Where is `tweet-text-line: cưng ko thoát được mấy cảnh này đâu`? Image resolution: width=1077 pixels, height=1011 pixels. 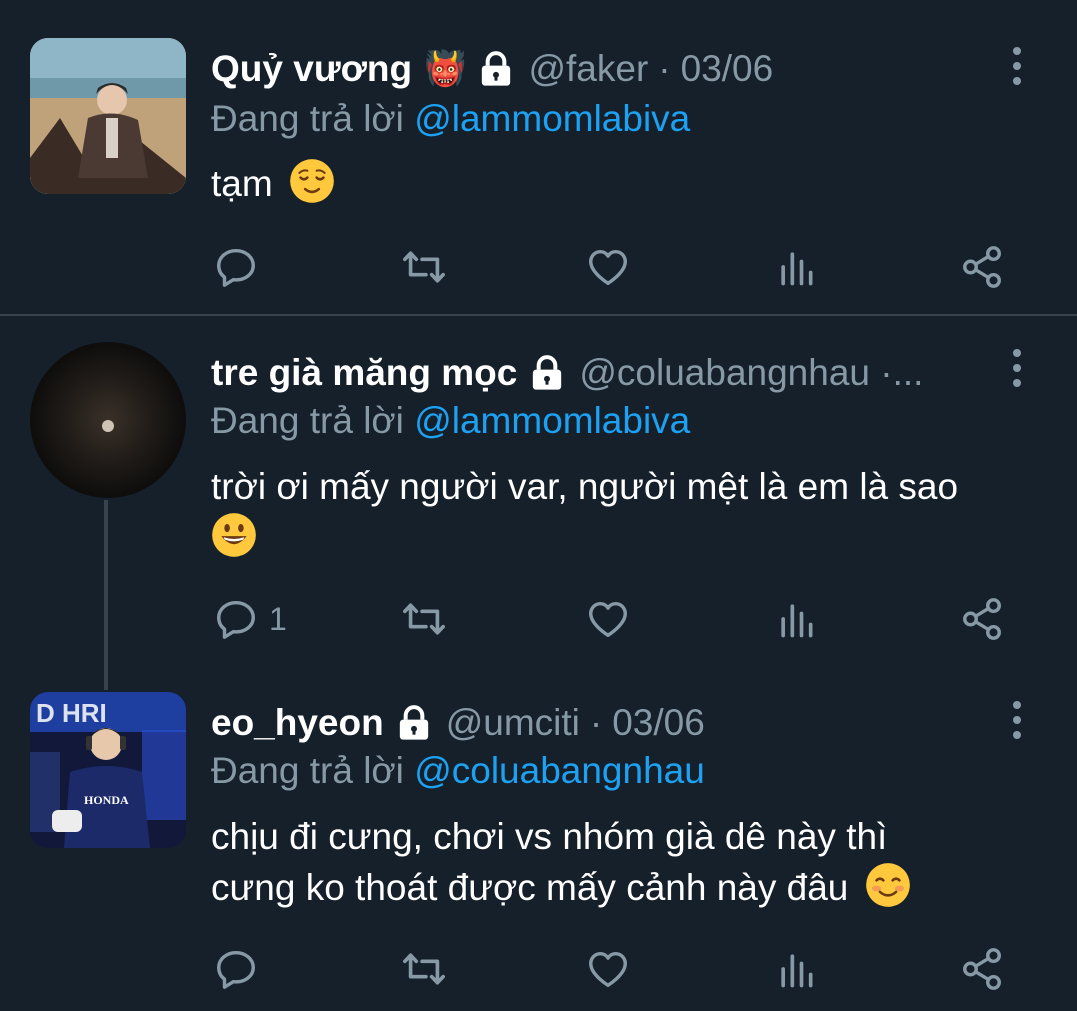 tweet-text-line: cưng ko thoát được mấy cảnh này đâu is located at coordinates (530, 887).